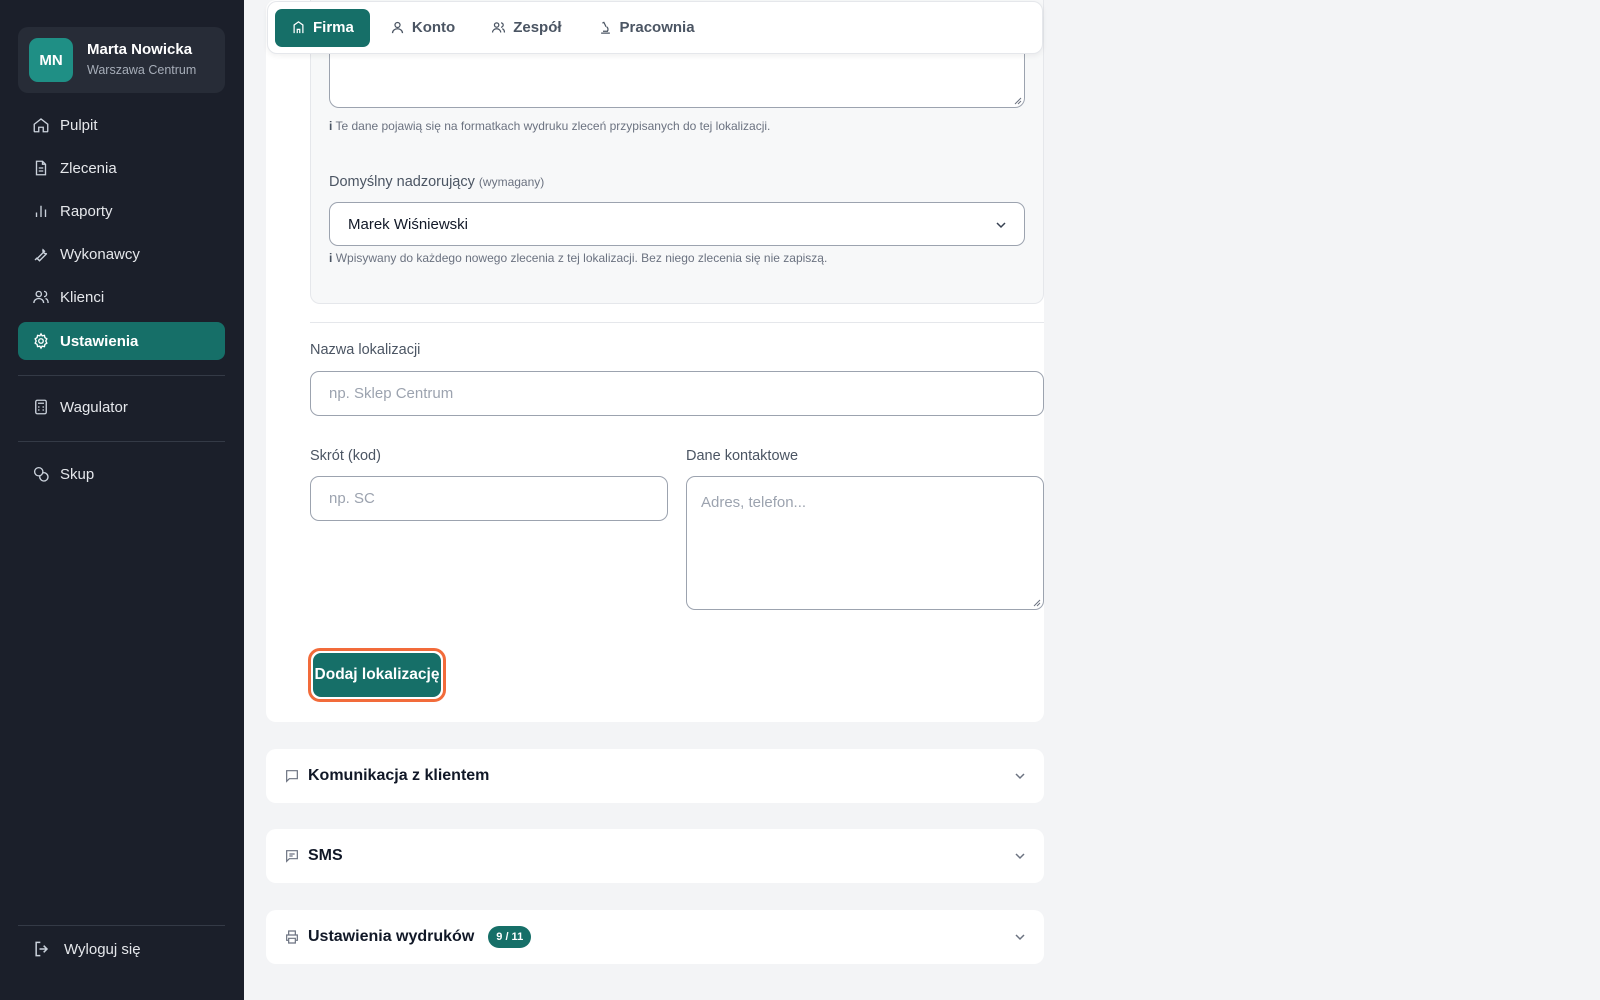  I want to click on user-name: Marta Nowicka, so click(140, 49).